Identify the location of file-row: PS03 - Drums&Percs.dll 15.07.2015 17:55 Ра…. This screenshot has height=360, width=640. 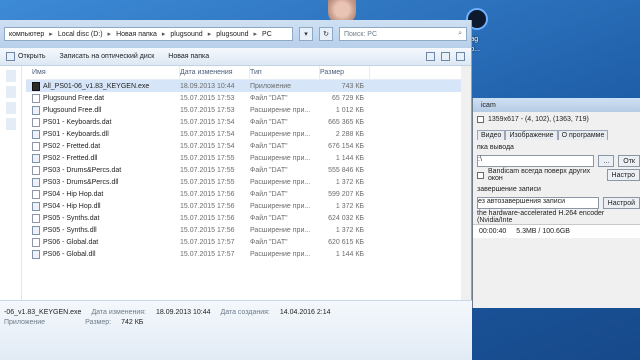
(248, 182).